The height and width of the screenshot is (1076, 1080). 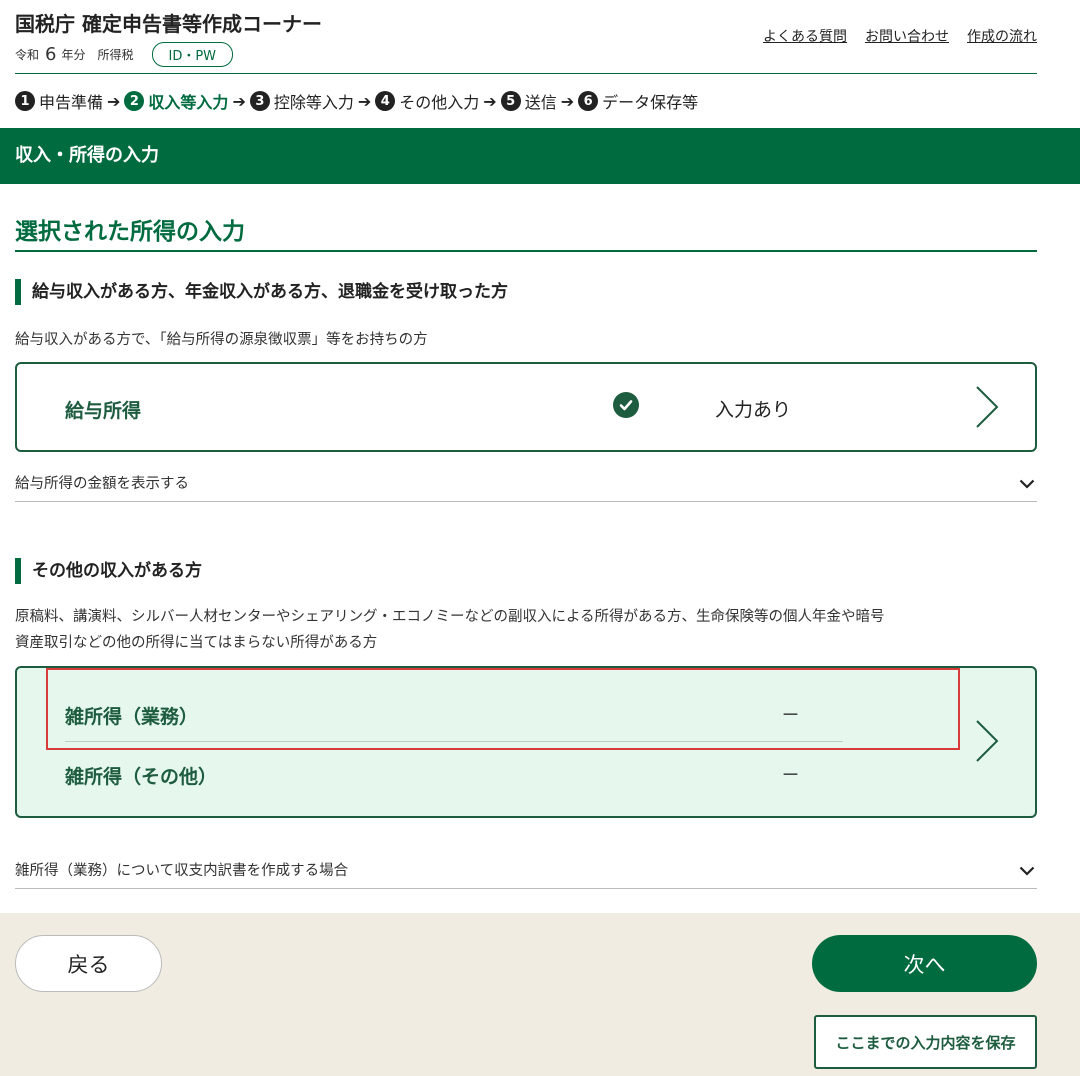 I want to click on step-number-icon: 6, so click(x=588, y=101).